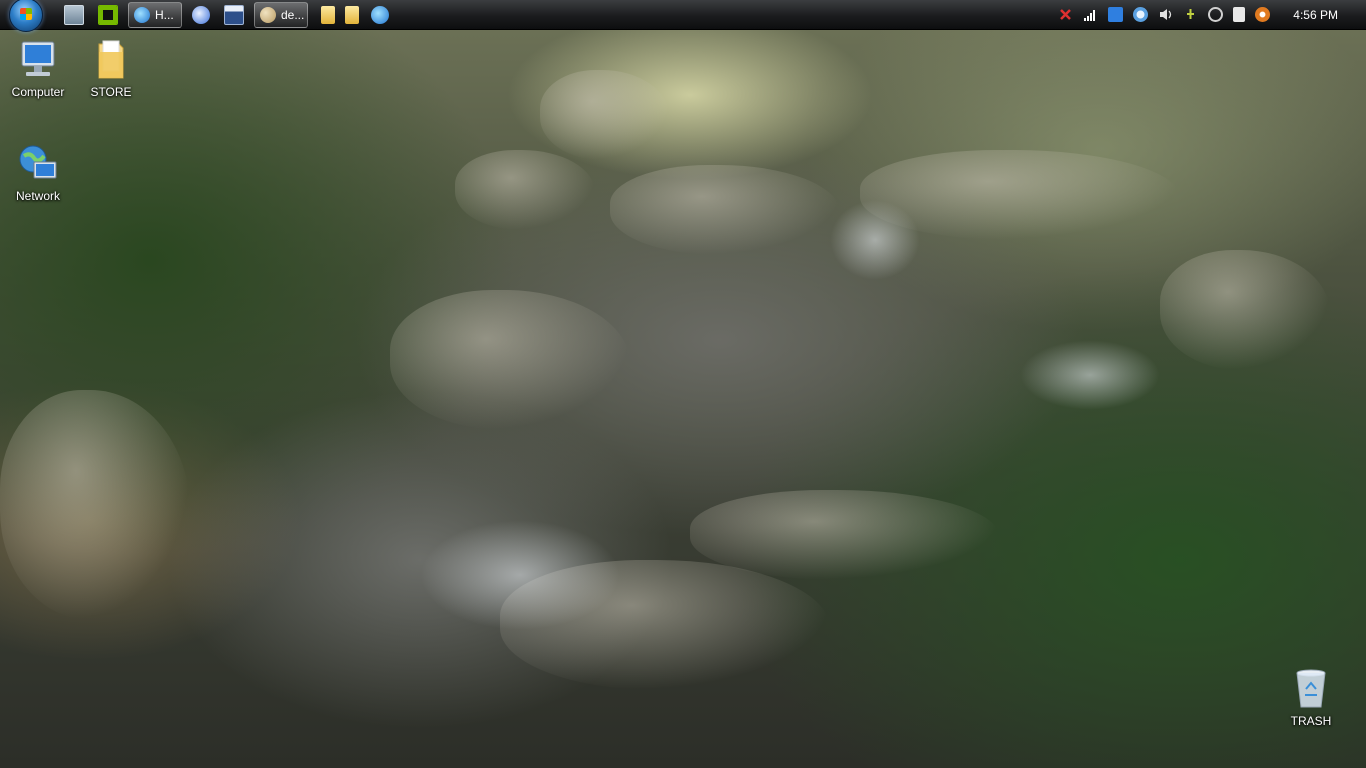 This screenshot has height=768, width=1366. What do you see at coordinates (1190, 14) in the screenshot?
I see `power-icon` at bounding box center [1190, 14].